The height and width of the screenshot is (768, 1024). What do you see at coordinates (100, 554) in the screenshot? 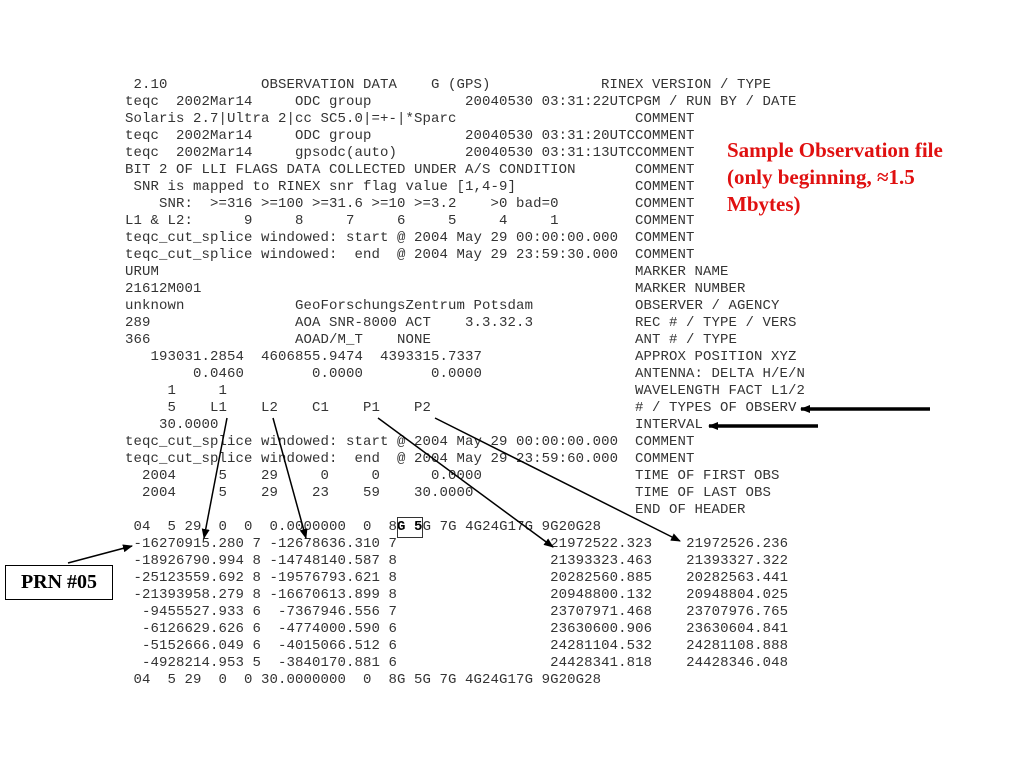
I see `arrow-prn-to-row` at bounding box center [100, 554].